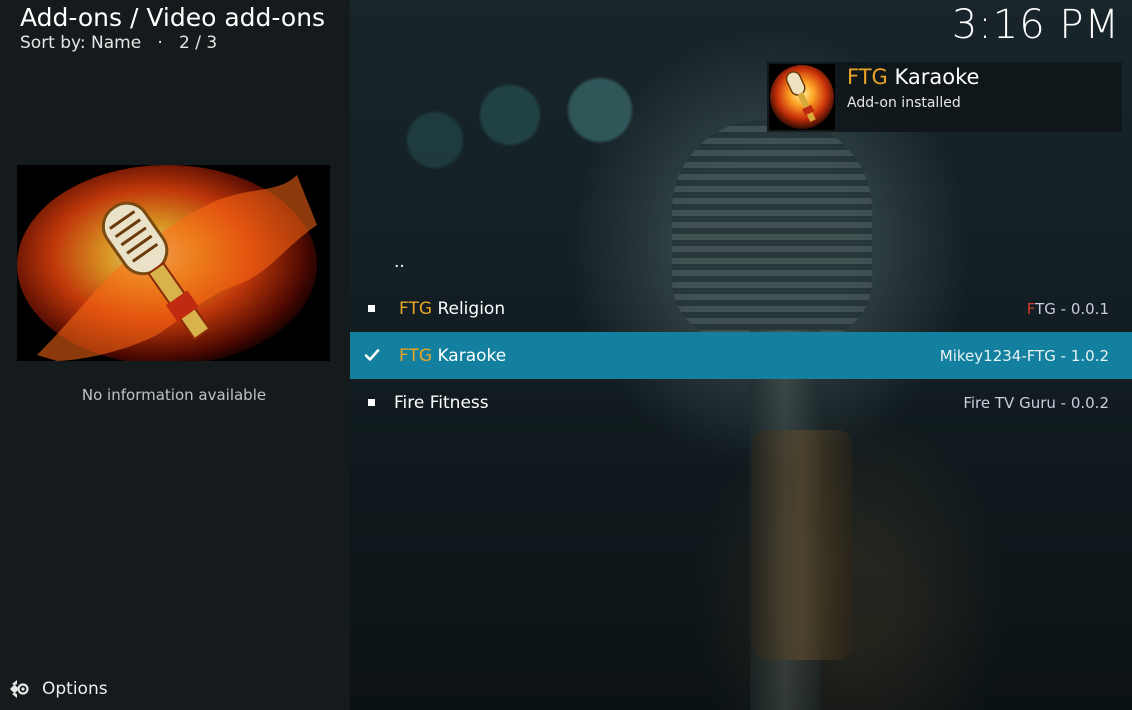 This screenshot has width=1132, height=710. I want to click on list-item-label: FTG Religion, so click(452, 308).